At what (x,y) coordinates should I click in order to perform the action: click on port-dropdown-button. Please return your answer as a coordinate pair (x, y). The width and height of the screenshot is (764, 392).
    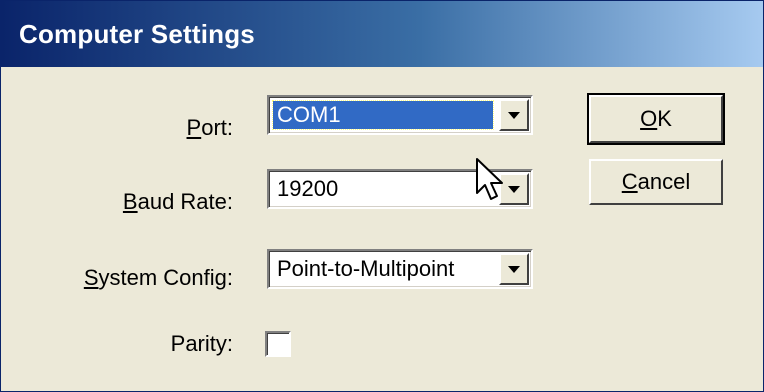
    Looking at the image, I should click on (514, 115).